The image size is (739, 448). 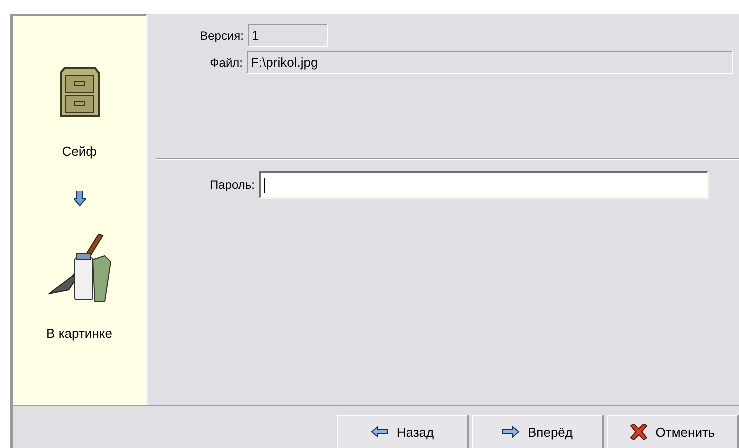 I want to click on readonly-field: 1, so click(x=288, y=35).